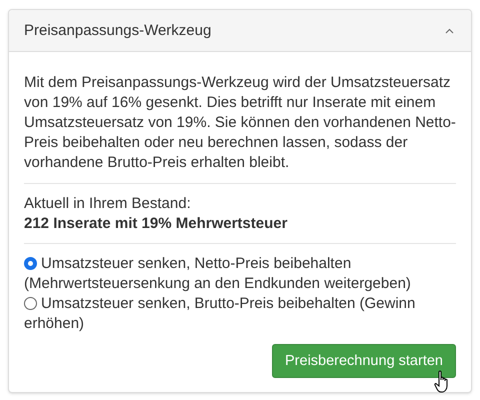 The width and height of the screenshot is (480, 400). I want to click on inventory-label: Aktuell in Ihrem Bestand:, so click(108, 204).